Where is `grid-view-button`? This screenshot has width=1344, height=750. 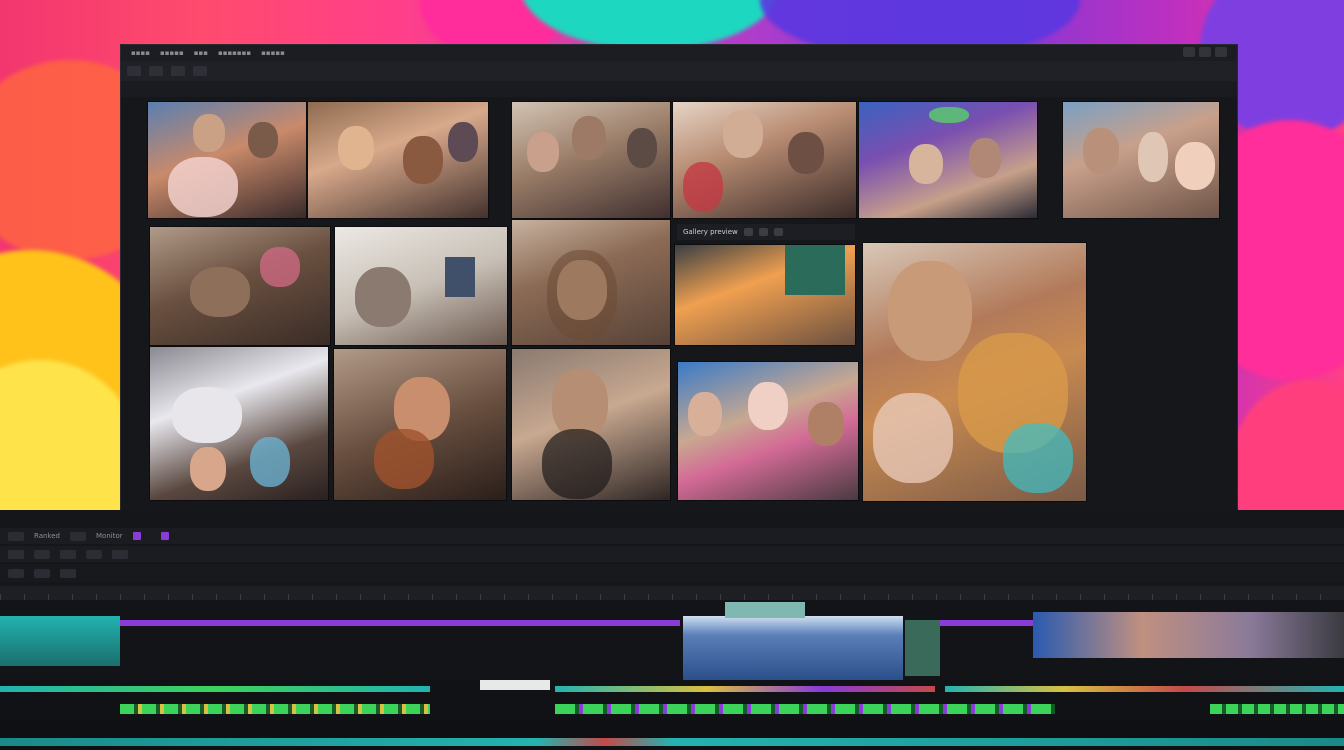 grid-view-button is located at coordinates (178, 71).